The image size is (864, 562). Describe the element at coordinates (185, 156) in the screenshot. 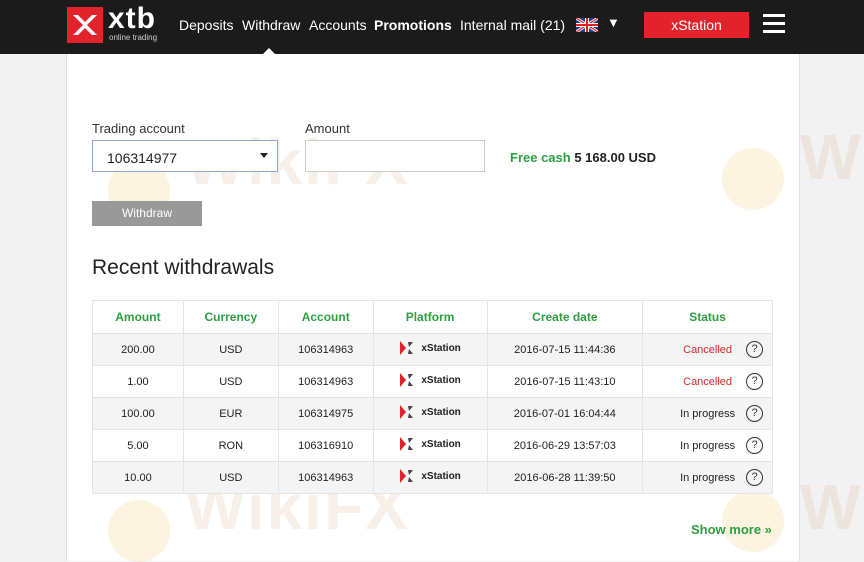

I see `trading-account-select: 106314977` at that location.